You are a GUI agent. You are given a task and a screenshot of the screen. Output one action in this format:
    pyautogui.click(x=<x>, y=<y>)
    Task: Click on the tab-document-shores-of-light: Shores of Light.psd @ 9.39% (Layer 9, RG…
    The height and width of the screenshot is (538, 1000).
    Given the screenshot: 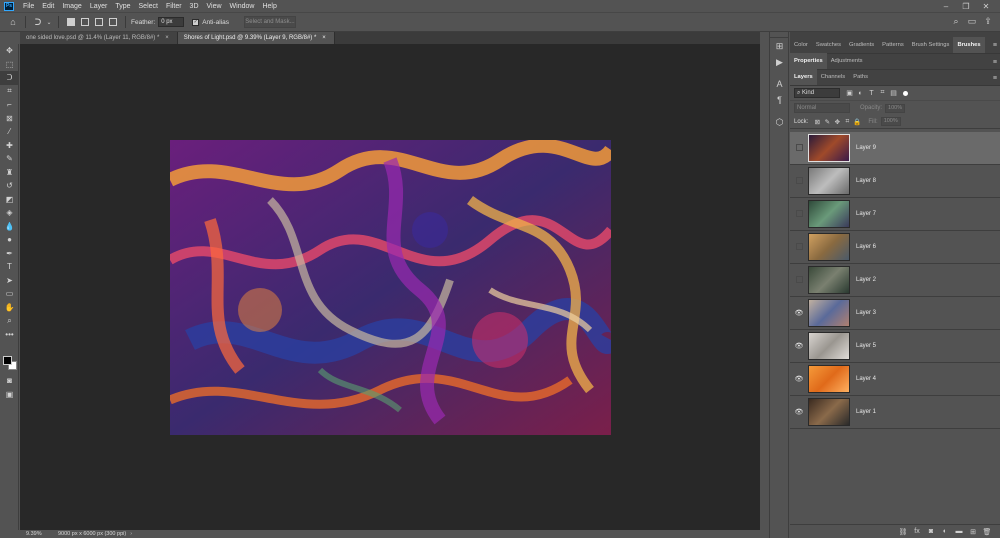 What is the action you would take?
    pyautogui.click(x=256, y=38)
    